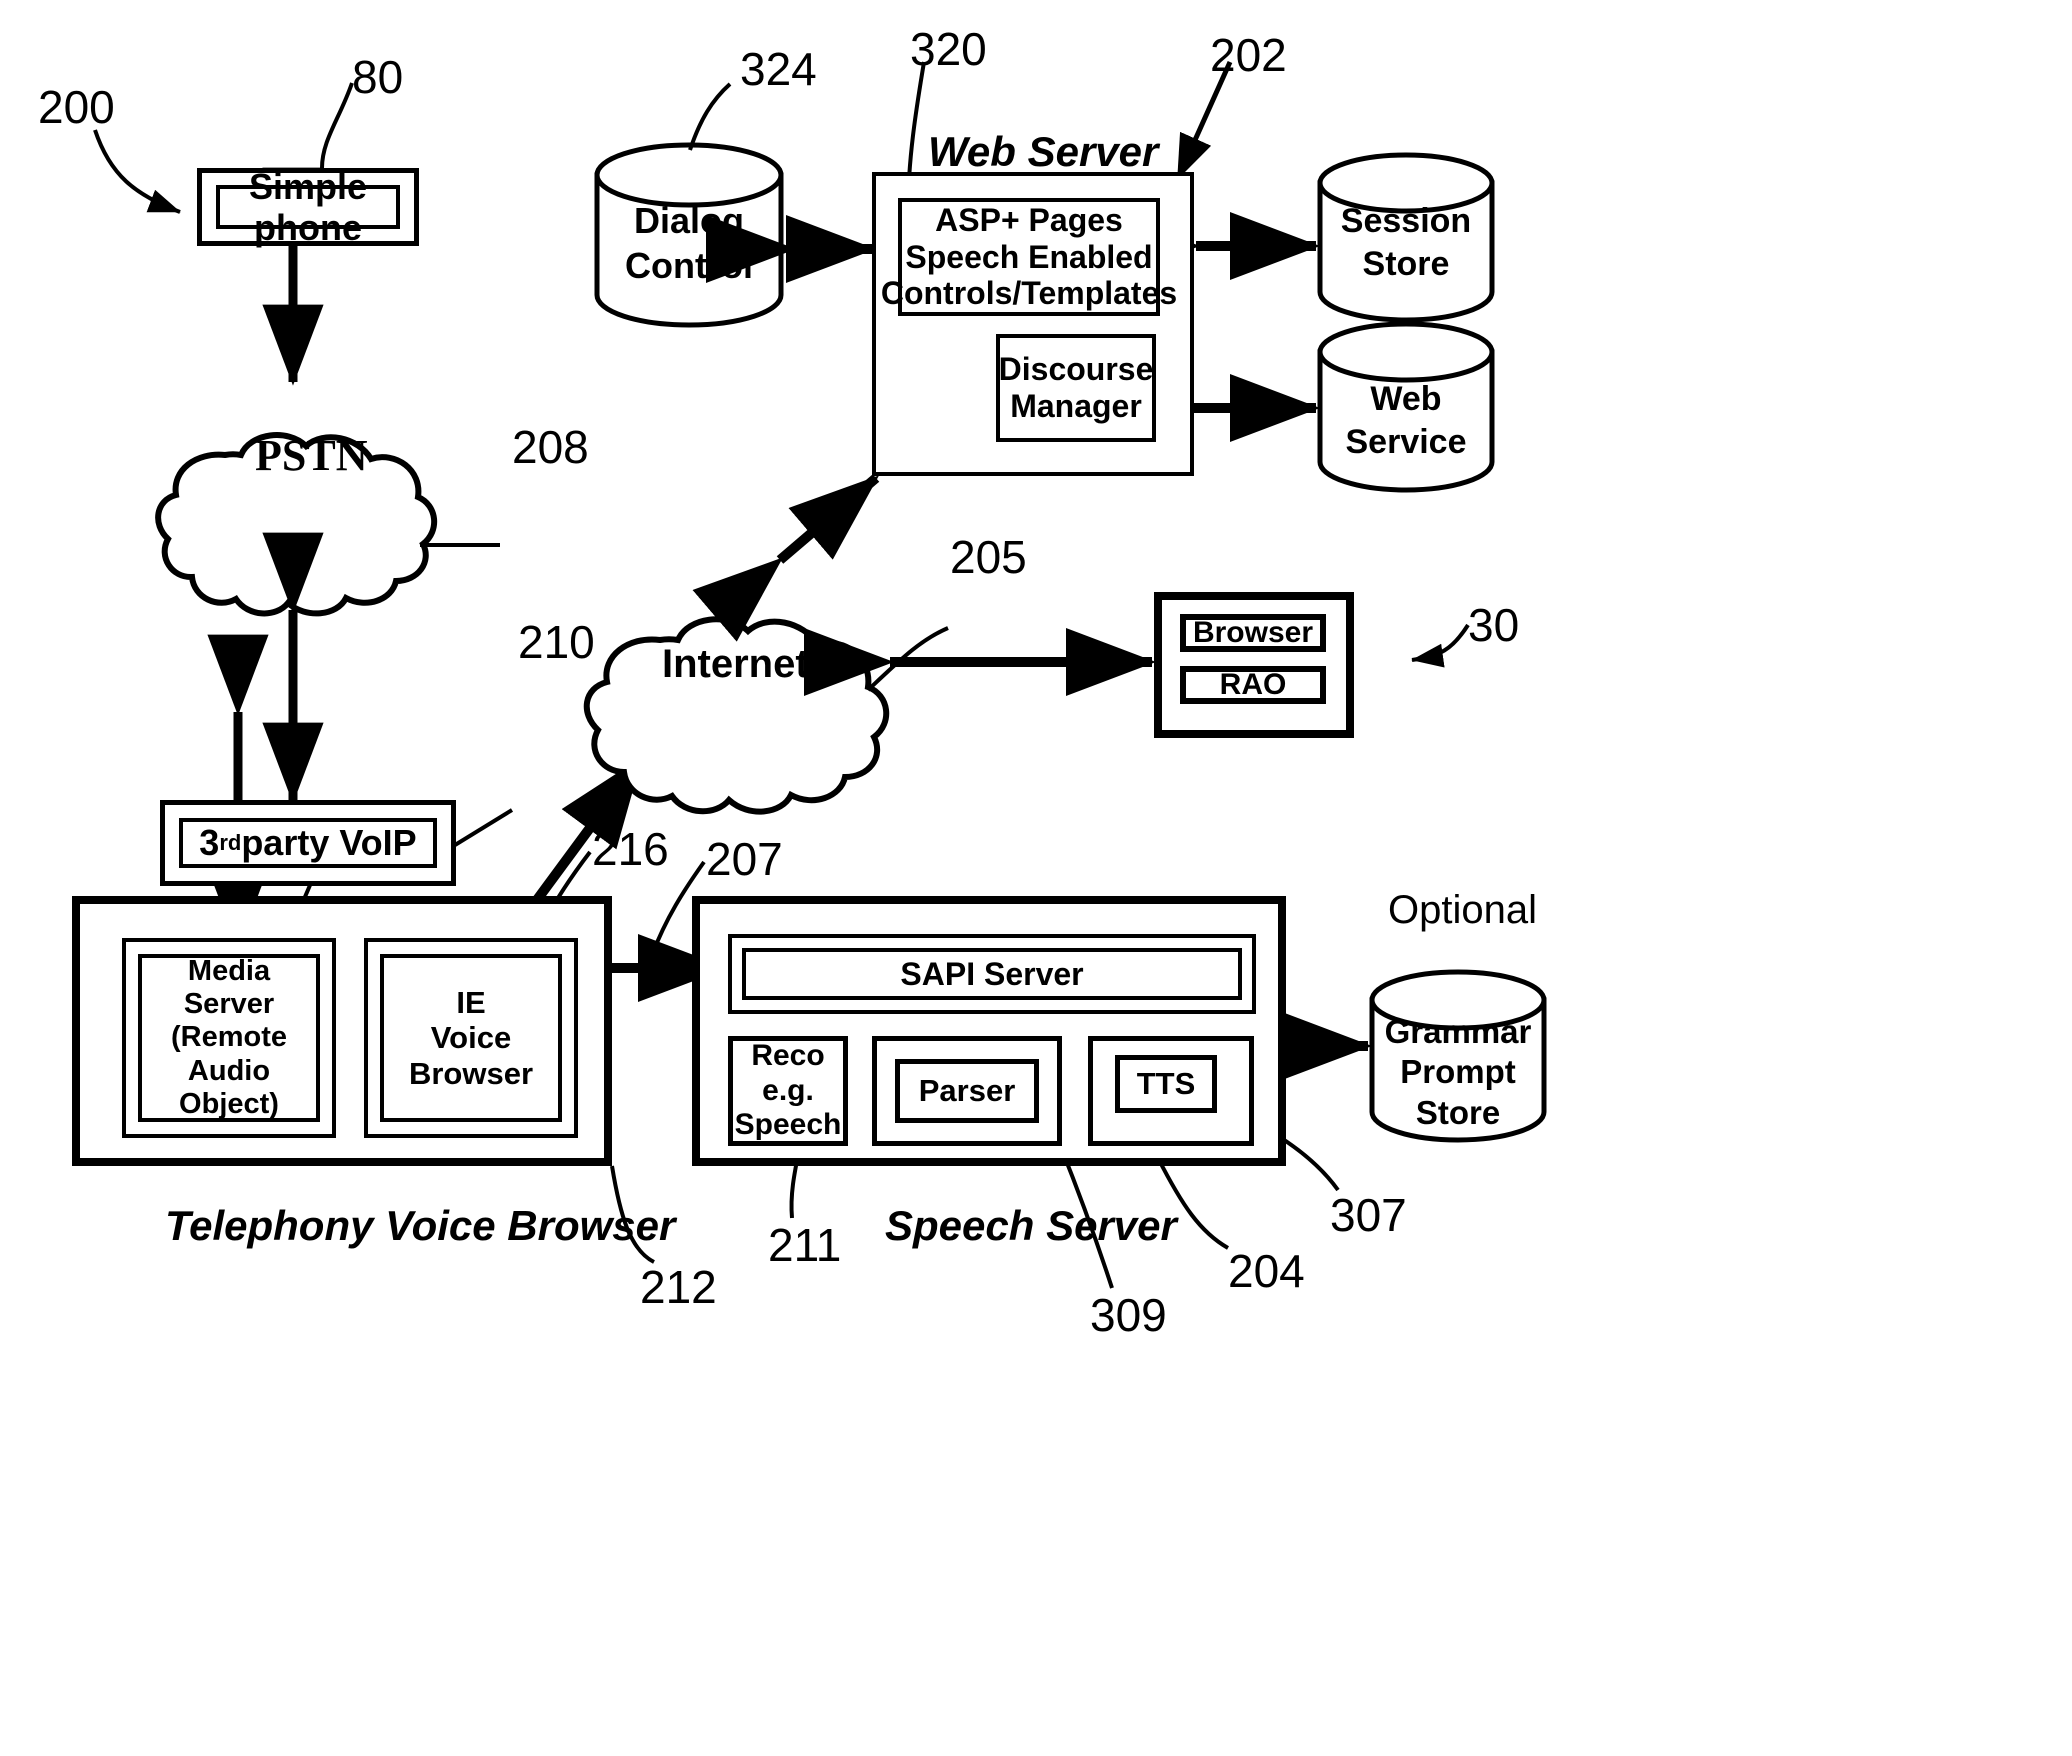 The height and width of the screenshot is (1756, 2072). I want to click on refnum-80: 80, so click(378, 77).